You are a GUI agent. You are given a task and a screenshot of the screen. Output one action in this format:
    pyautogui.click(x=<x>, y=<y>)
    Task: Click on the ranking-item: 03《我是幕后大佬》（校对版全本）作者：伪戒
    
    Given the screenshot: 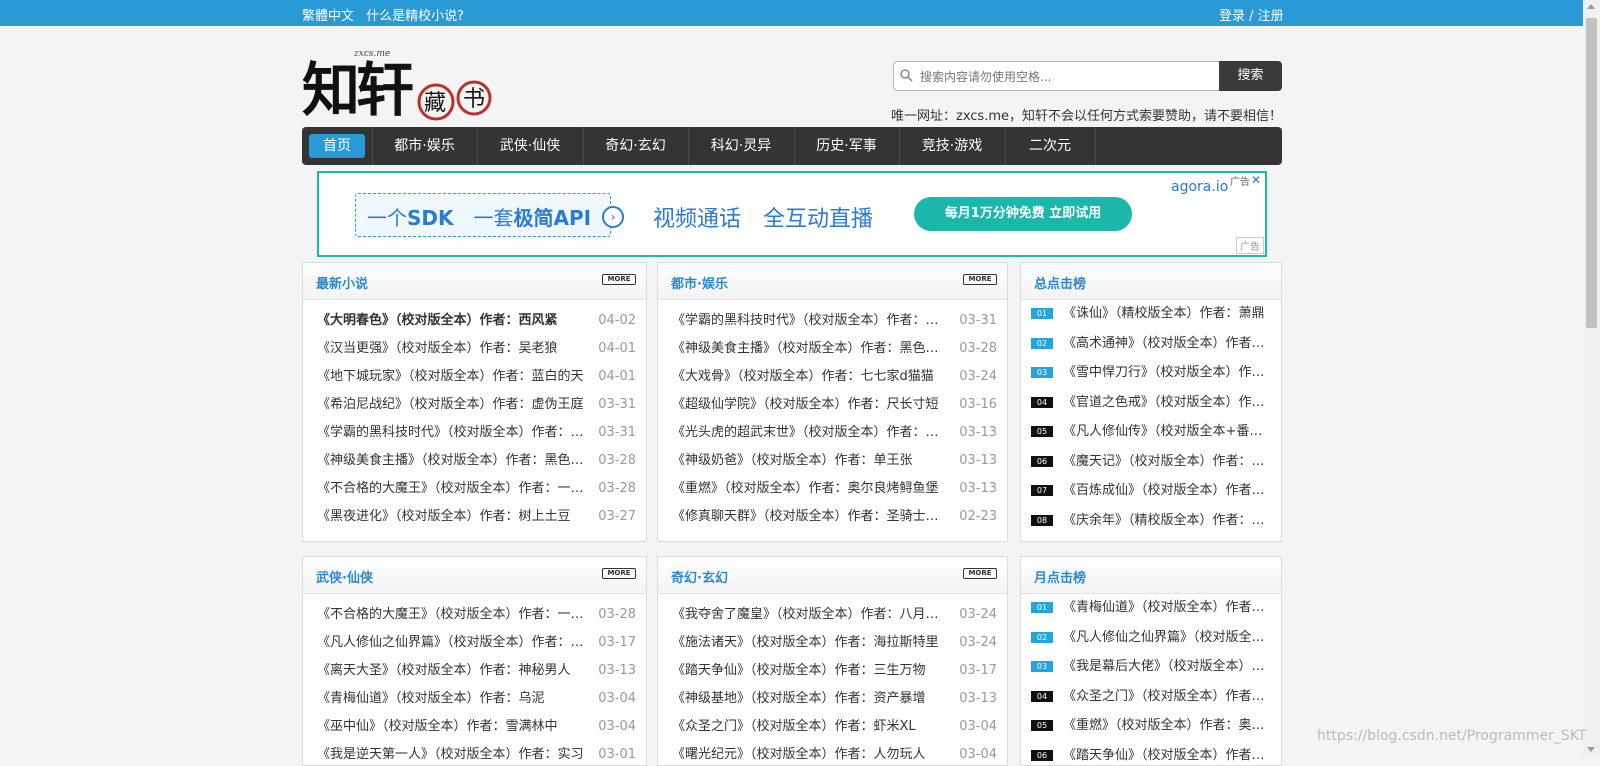 What is the action you would take?
    pyautogui.click(x=1151, y=667)
    